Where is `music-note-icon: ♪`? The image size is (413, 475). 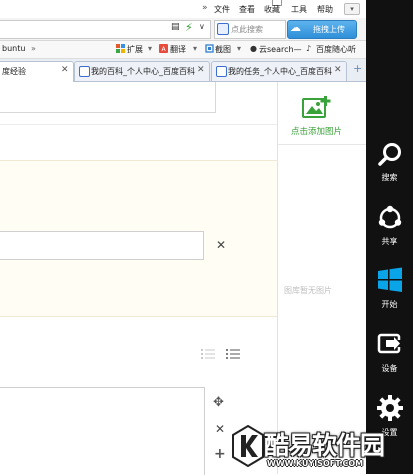 music-note-icon: ♪ is located at coordinates (309, 48).